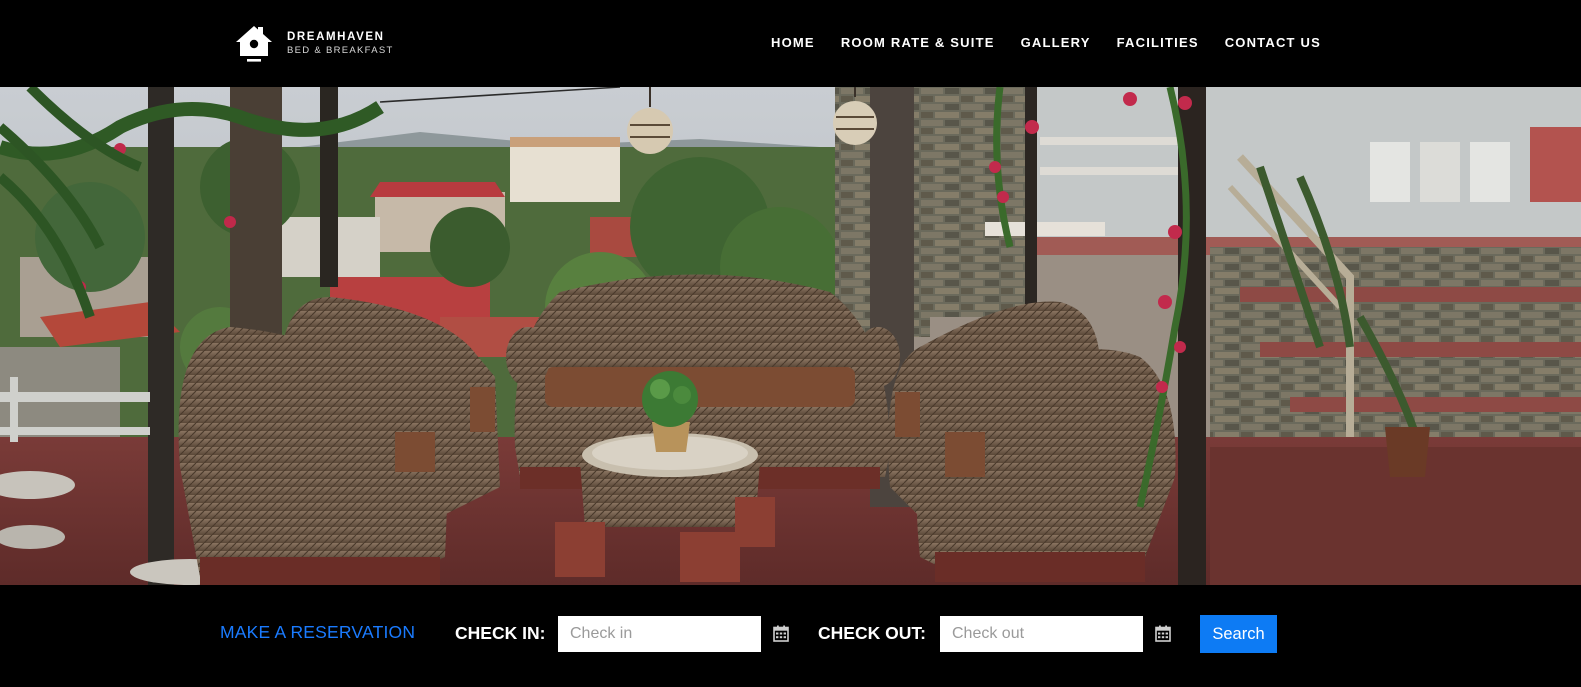 This screenshot has width=1581, height=687. I want to click on brand-logo: DREAMHAVEN BED & BREAKFAST, so click(314, 44).